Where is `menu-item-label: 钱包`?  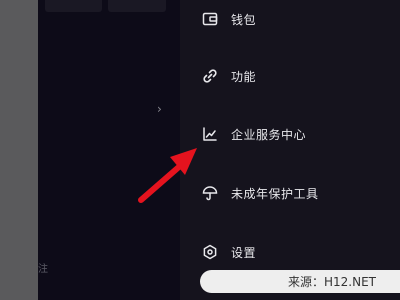 menu-item-label: 钱包 is located at coordinates (244, 19).